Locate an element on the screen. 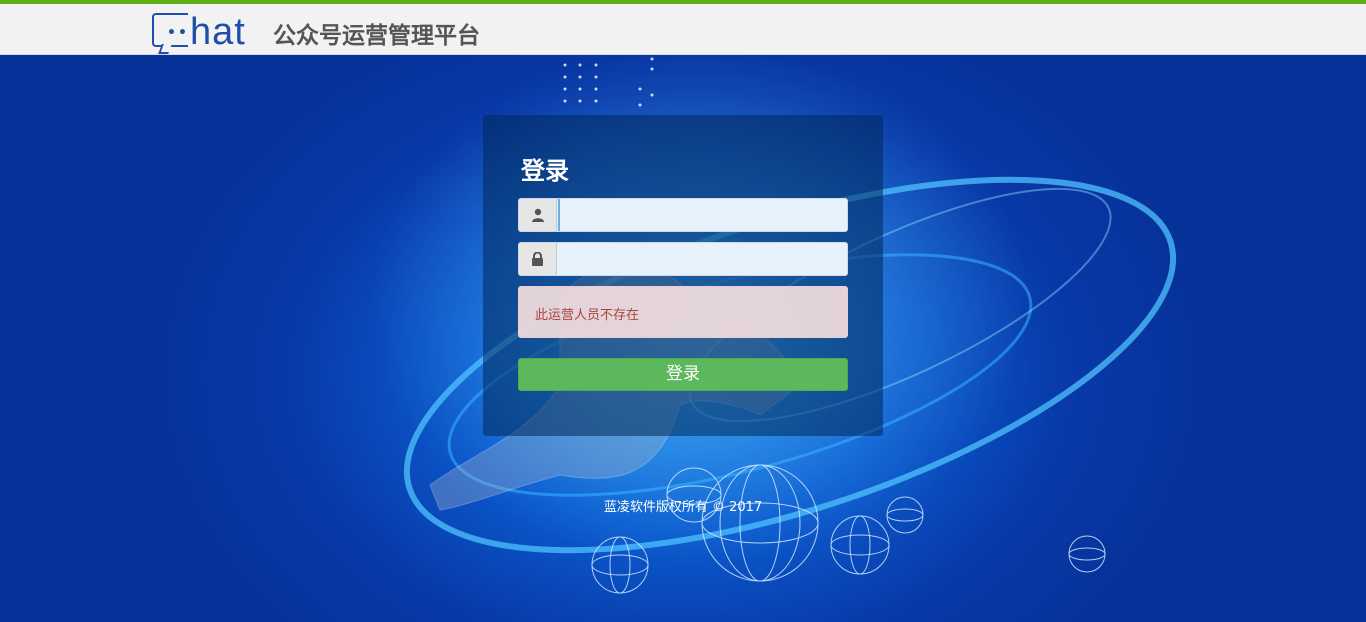 The image size is (1366, 622). top-bar: •• hat 公众号运营管理平台 is located at coordinates (683, 27).